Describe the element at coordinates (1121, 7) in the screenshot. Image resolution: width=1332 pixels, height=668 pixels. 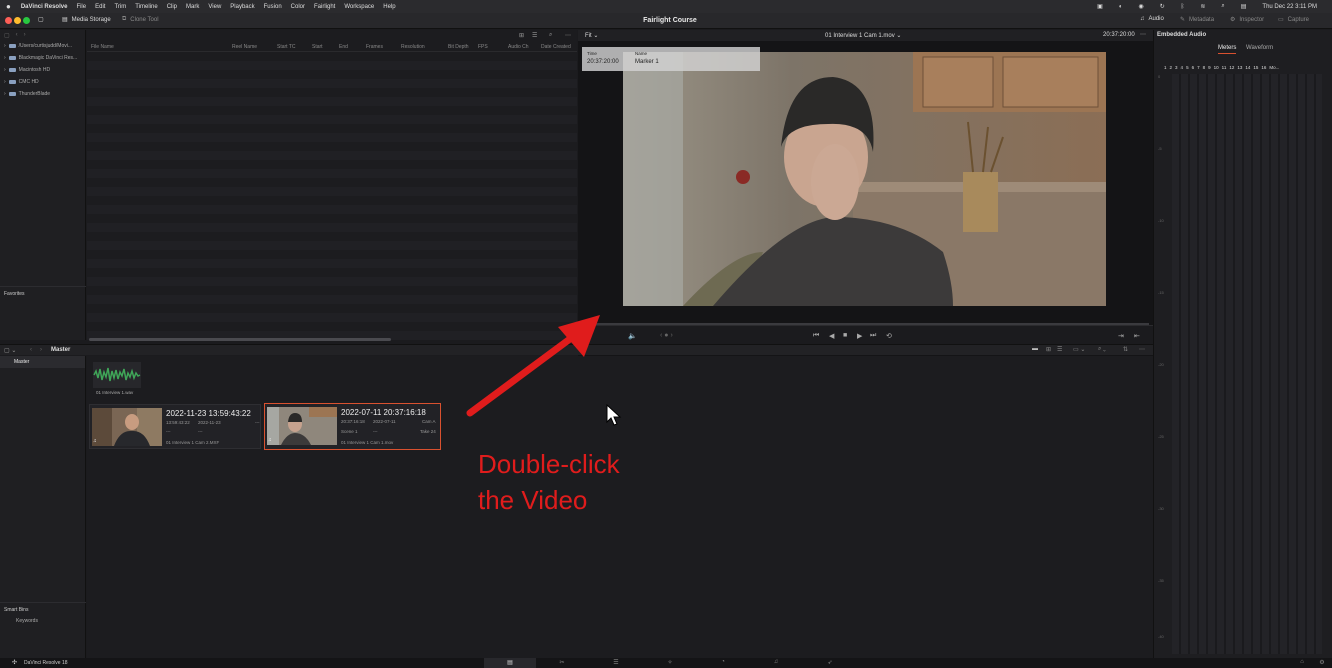
I see `status-icon: ◐` at that location.